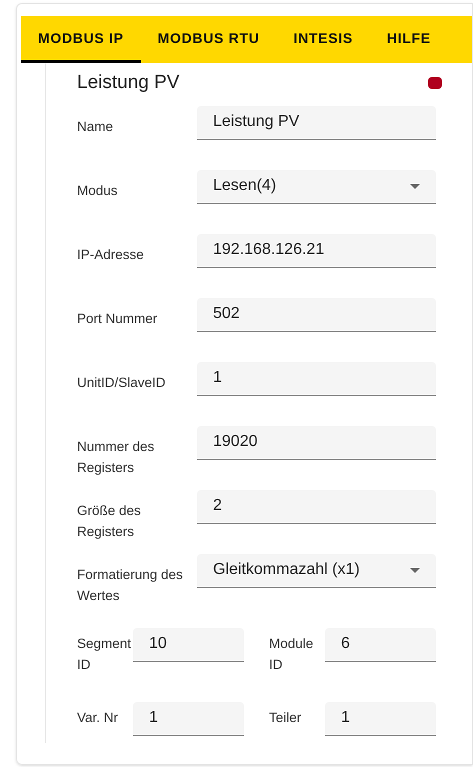 The image size is (473, 767). What do you see at coordinates (323, 39) in the screenshot?
I see `tab: INTESIS` at bounding box center [323, 39].